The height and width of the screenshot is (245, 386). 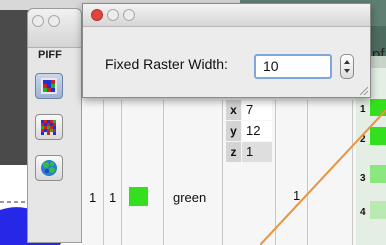 I want to click on axis-label-y: y, so click(x=233, y=131).